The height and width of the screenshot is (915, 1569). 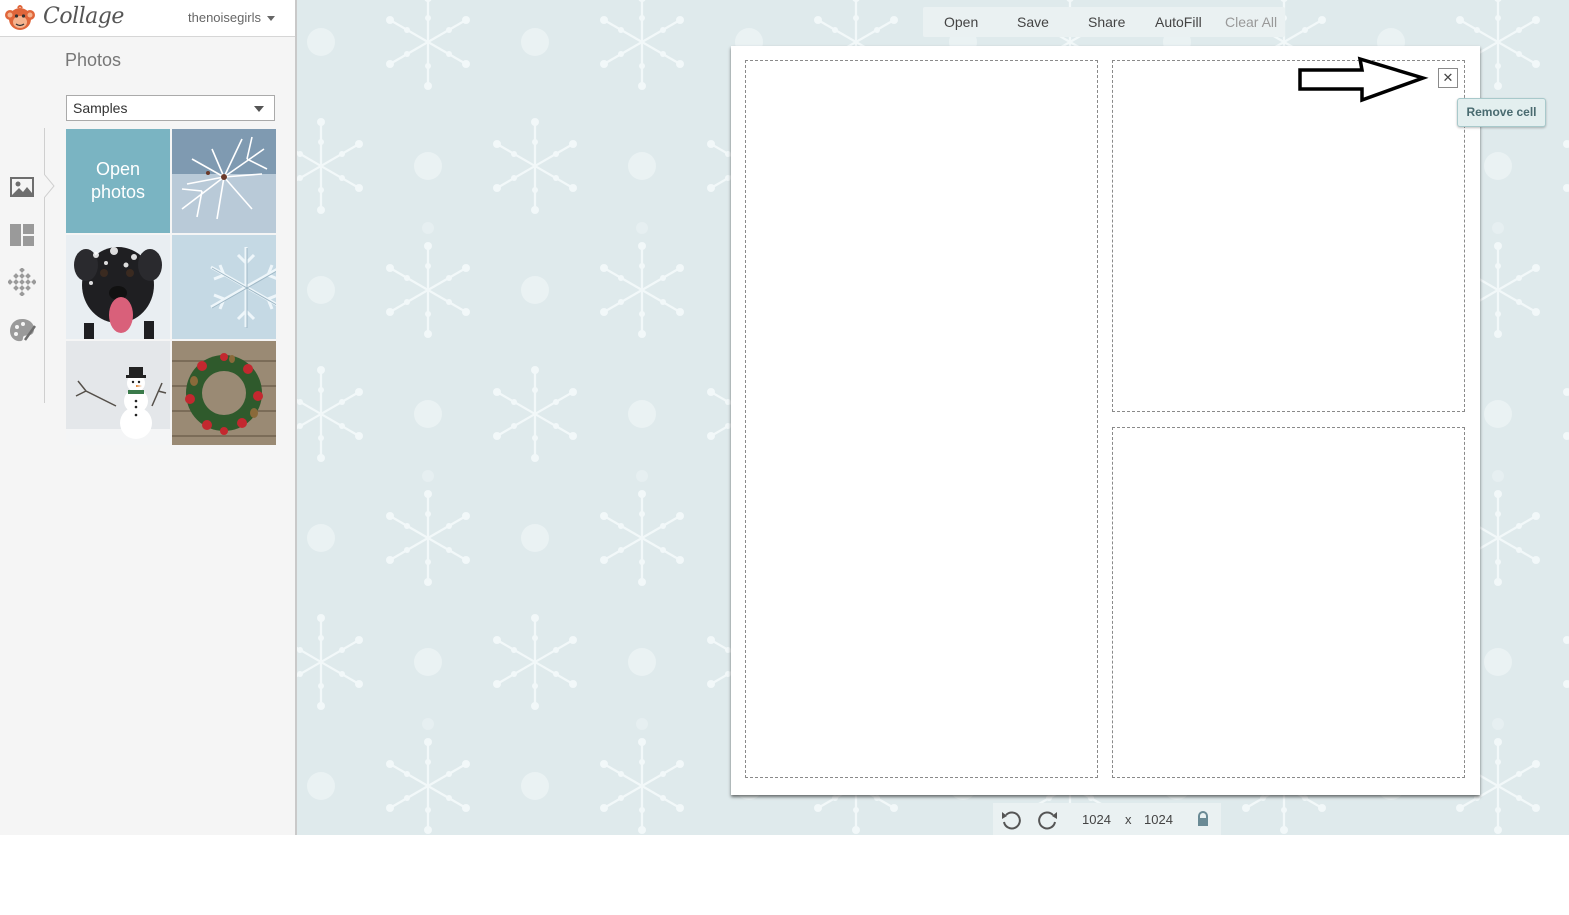 What do you see at coordinates (224, 17) in the screenshot?
I see `username-label: thenoisegirls` at bounding box center [224, 17].